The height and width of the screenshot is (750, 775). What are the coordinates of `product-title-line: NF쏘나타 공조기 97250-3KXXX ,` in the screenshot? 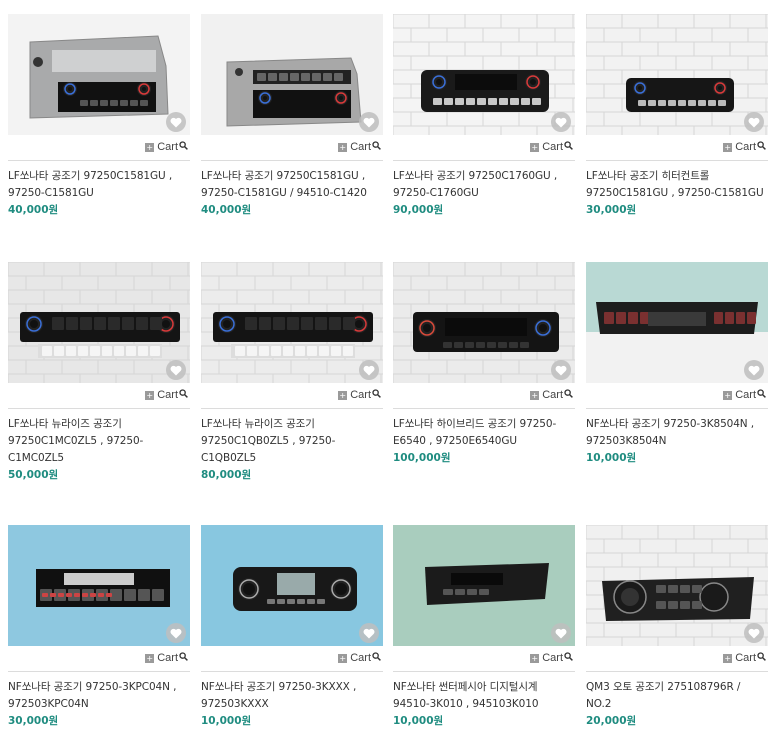 It's located at (279, 687).